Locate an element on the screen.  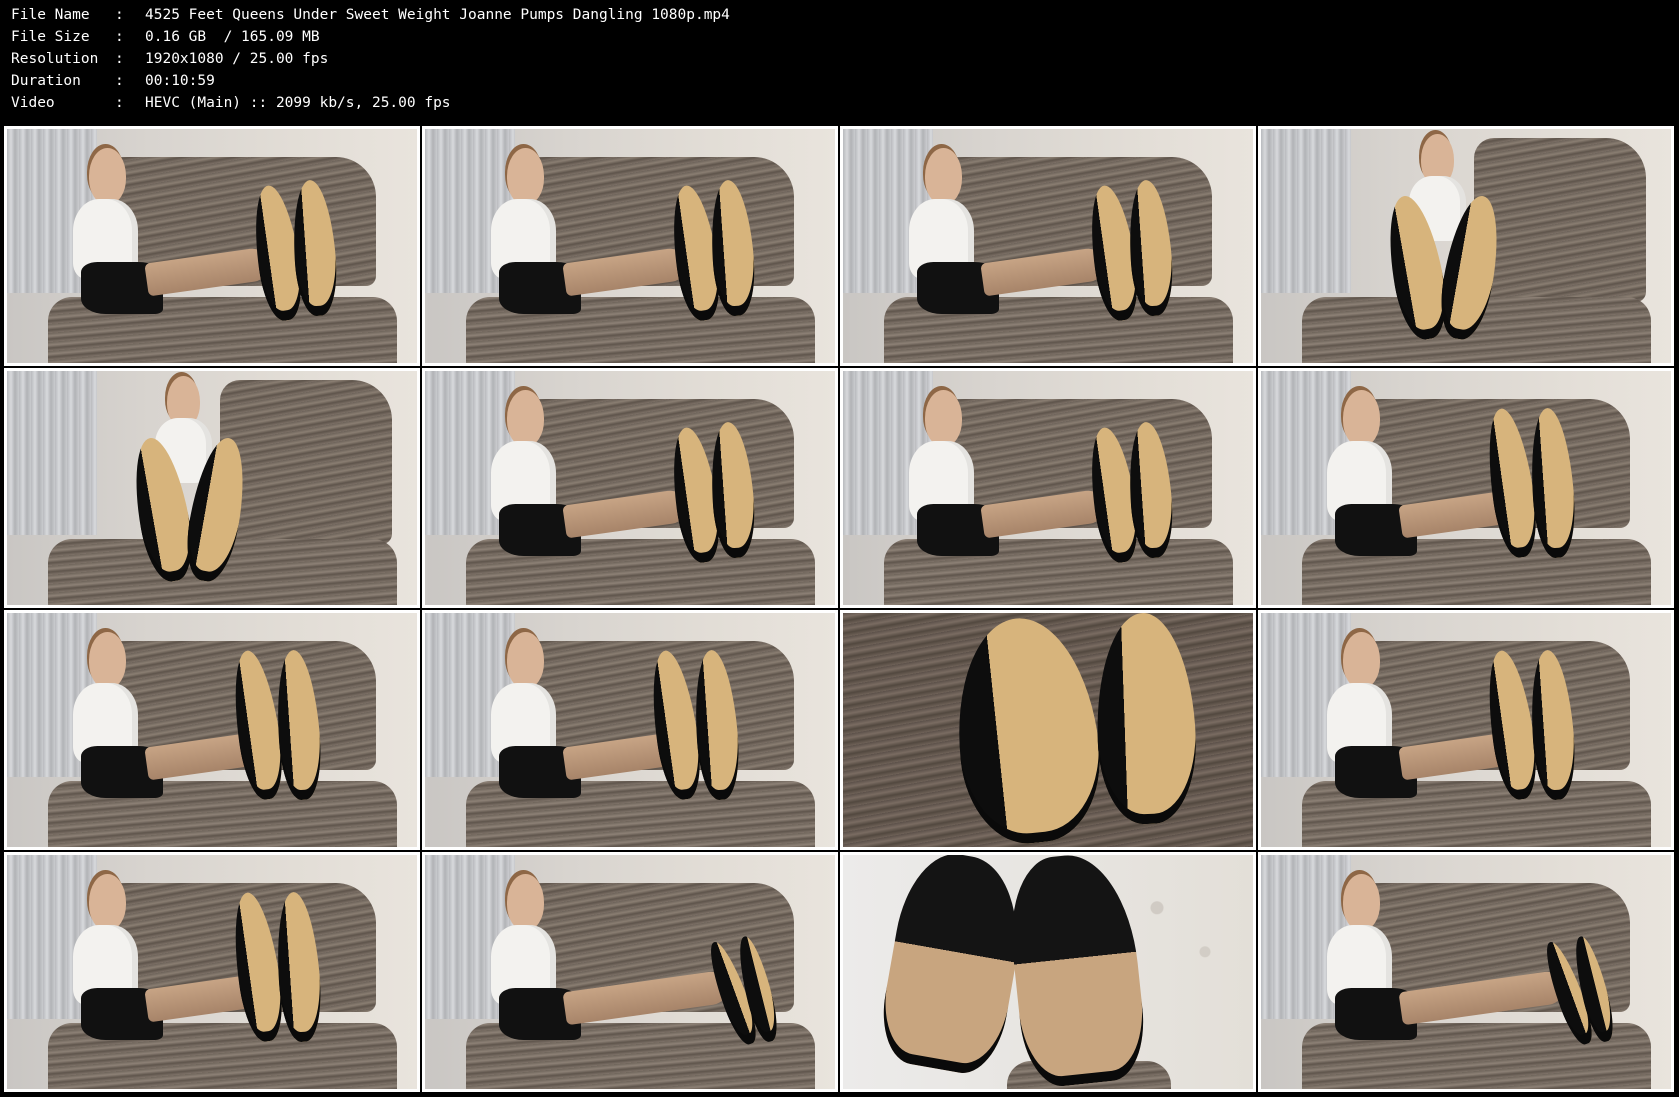
info-row-duration: Duration : 00:10:59 is located at coordinates (611, 81).